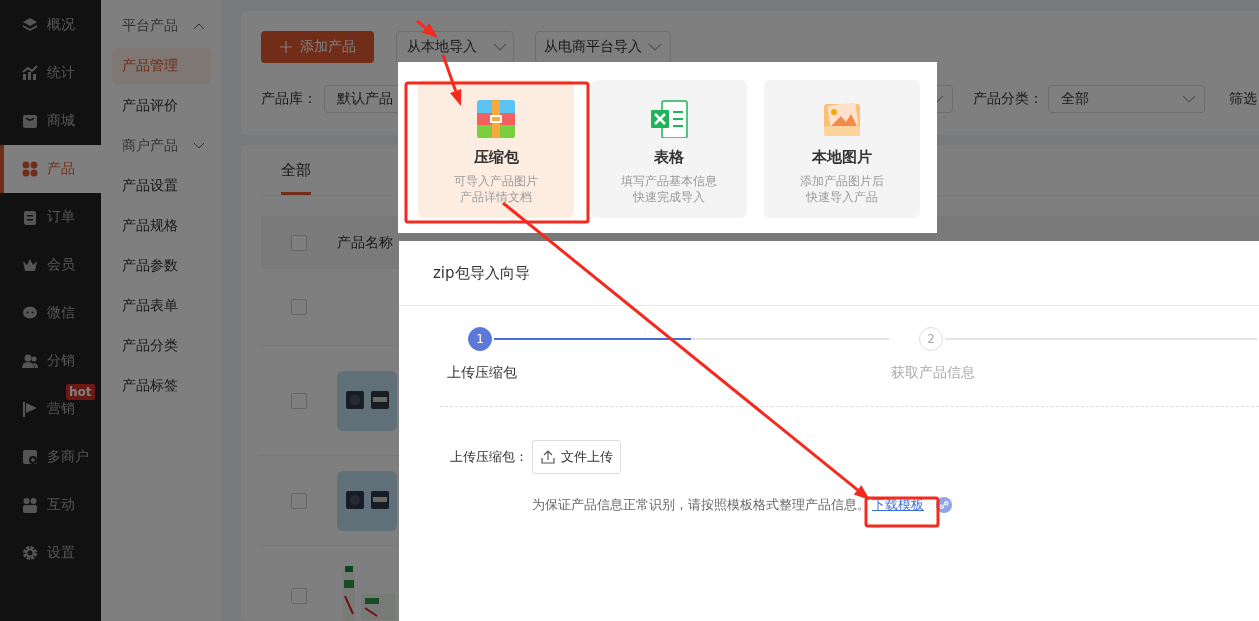 The height and width of the screenshot is (621, 1259). Describe the element at coordinates (898, 505) in the screenshot. I see `download-link: 下载模板` at that location.